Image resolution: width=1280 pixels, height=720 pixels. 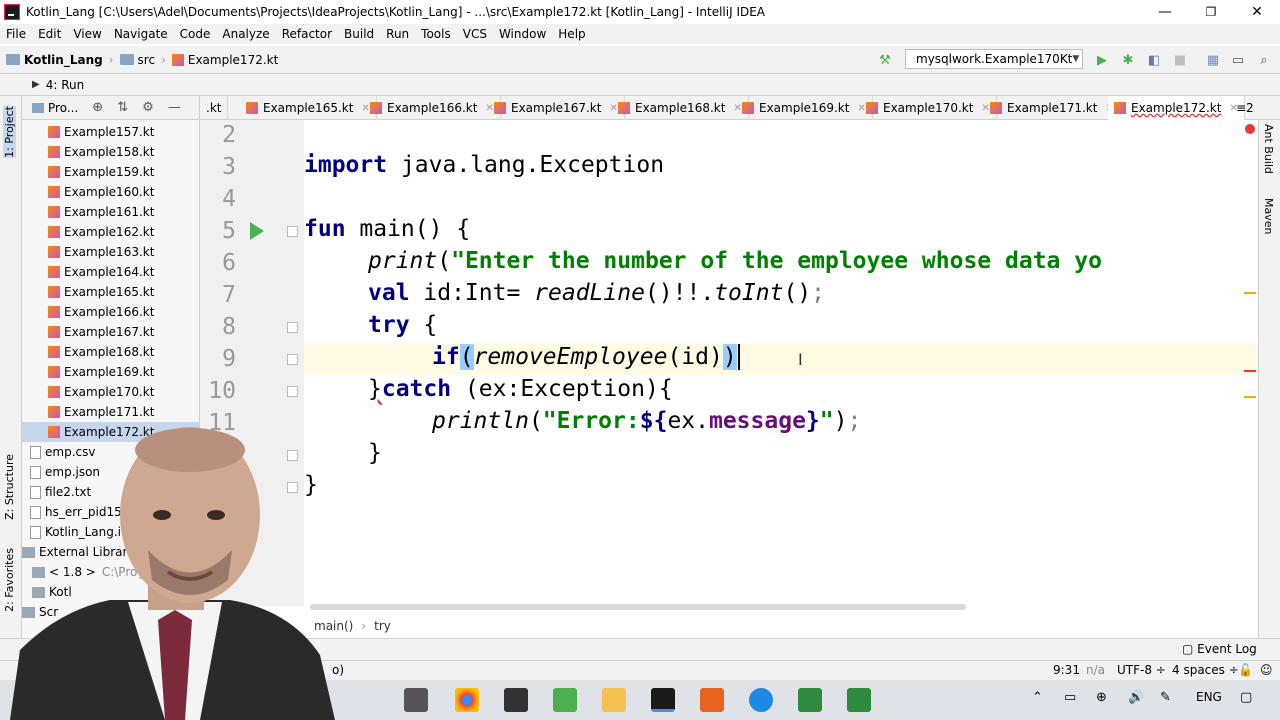 What do you see at coordinates (214, 108) in the screenshot?
I see `editor-tab: .kt` at bounding box center [214, 108].